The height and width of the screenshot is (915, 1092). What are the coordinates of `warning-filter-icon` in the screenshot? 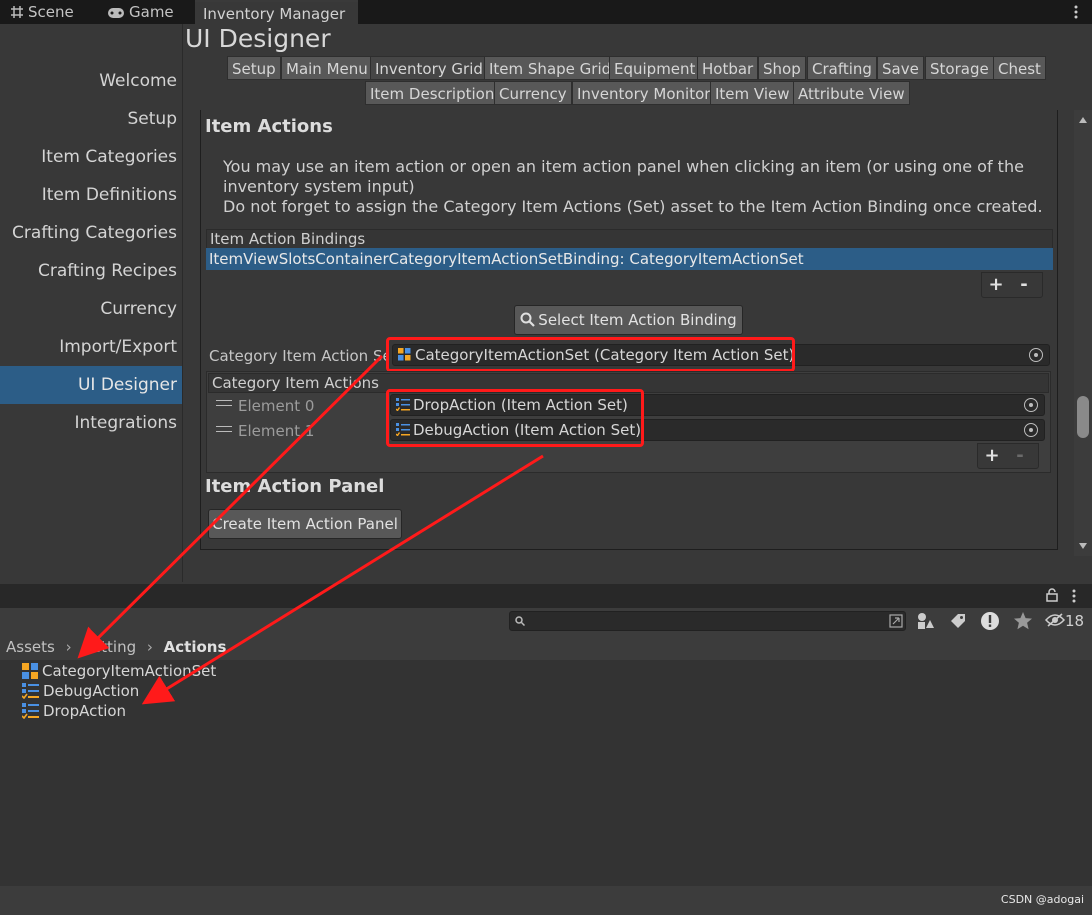 It's located at (990, 621).